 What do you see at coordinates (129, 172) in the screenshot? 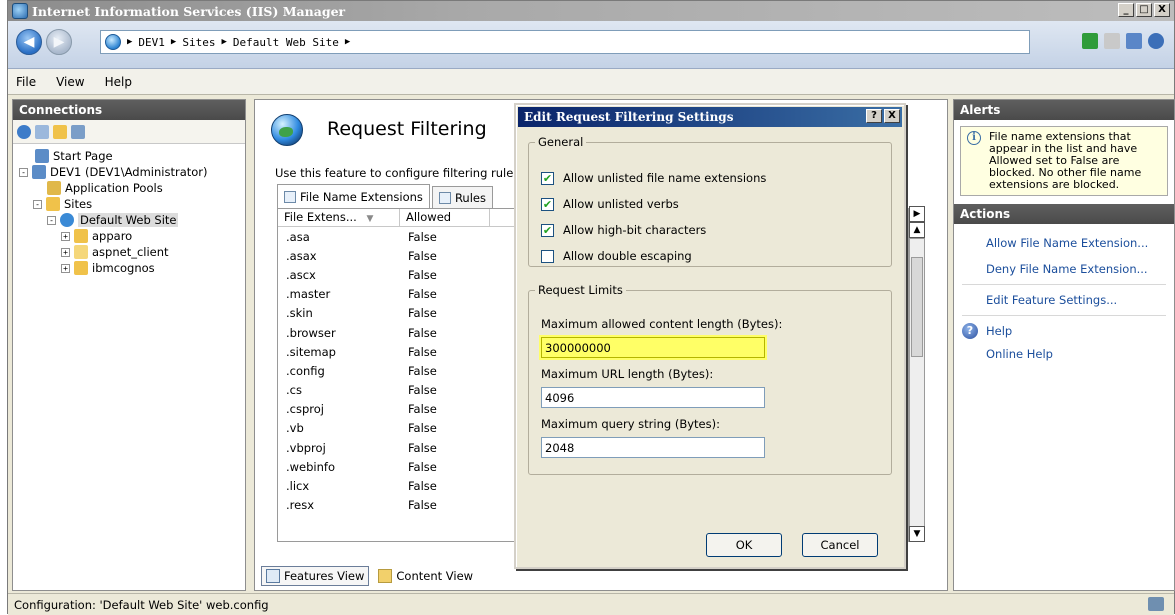
I see `tree-item-server: - DEV1 (DEV1\Administrator)` at bounding box center [129, 172].